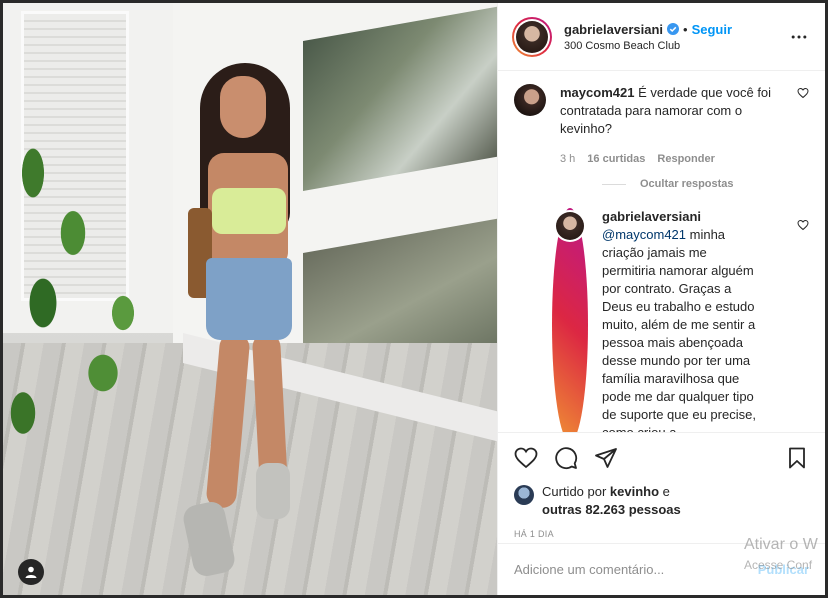 The width and height of the screenshot is (828, 598). What do you see at coordinates (243, 107) in the screenshot?
I see `person-face` at bounding box center [243, 107].